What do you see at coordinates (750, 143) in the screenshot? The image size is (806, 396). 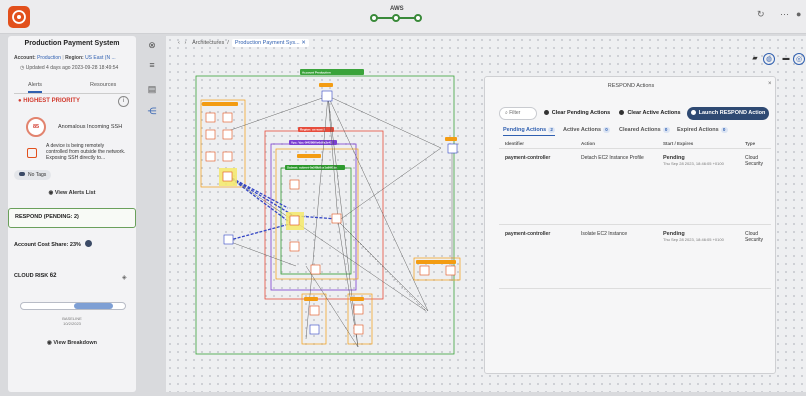 I see `column-type: Type` at bounding box center [750, 143].